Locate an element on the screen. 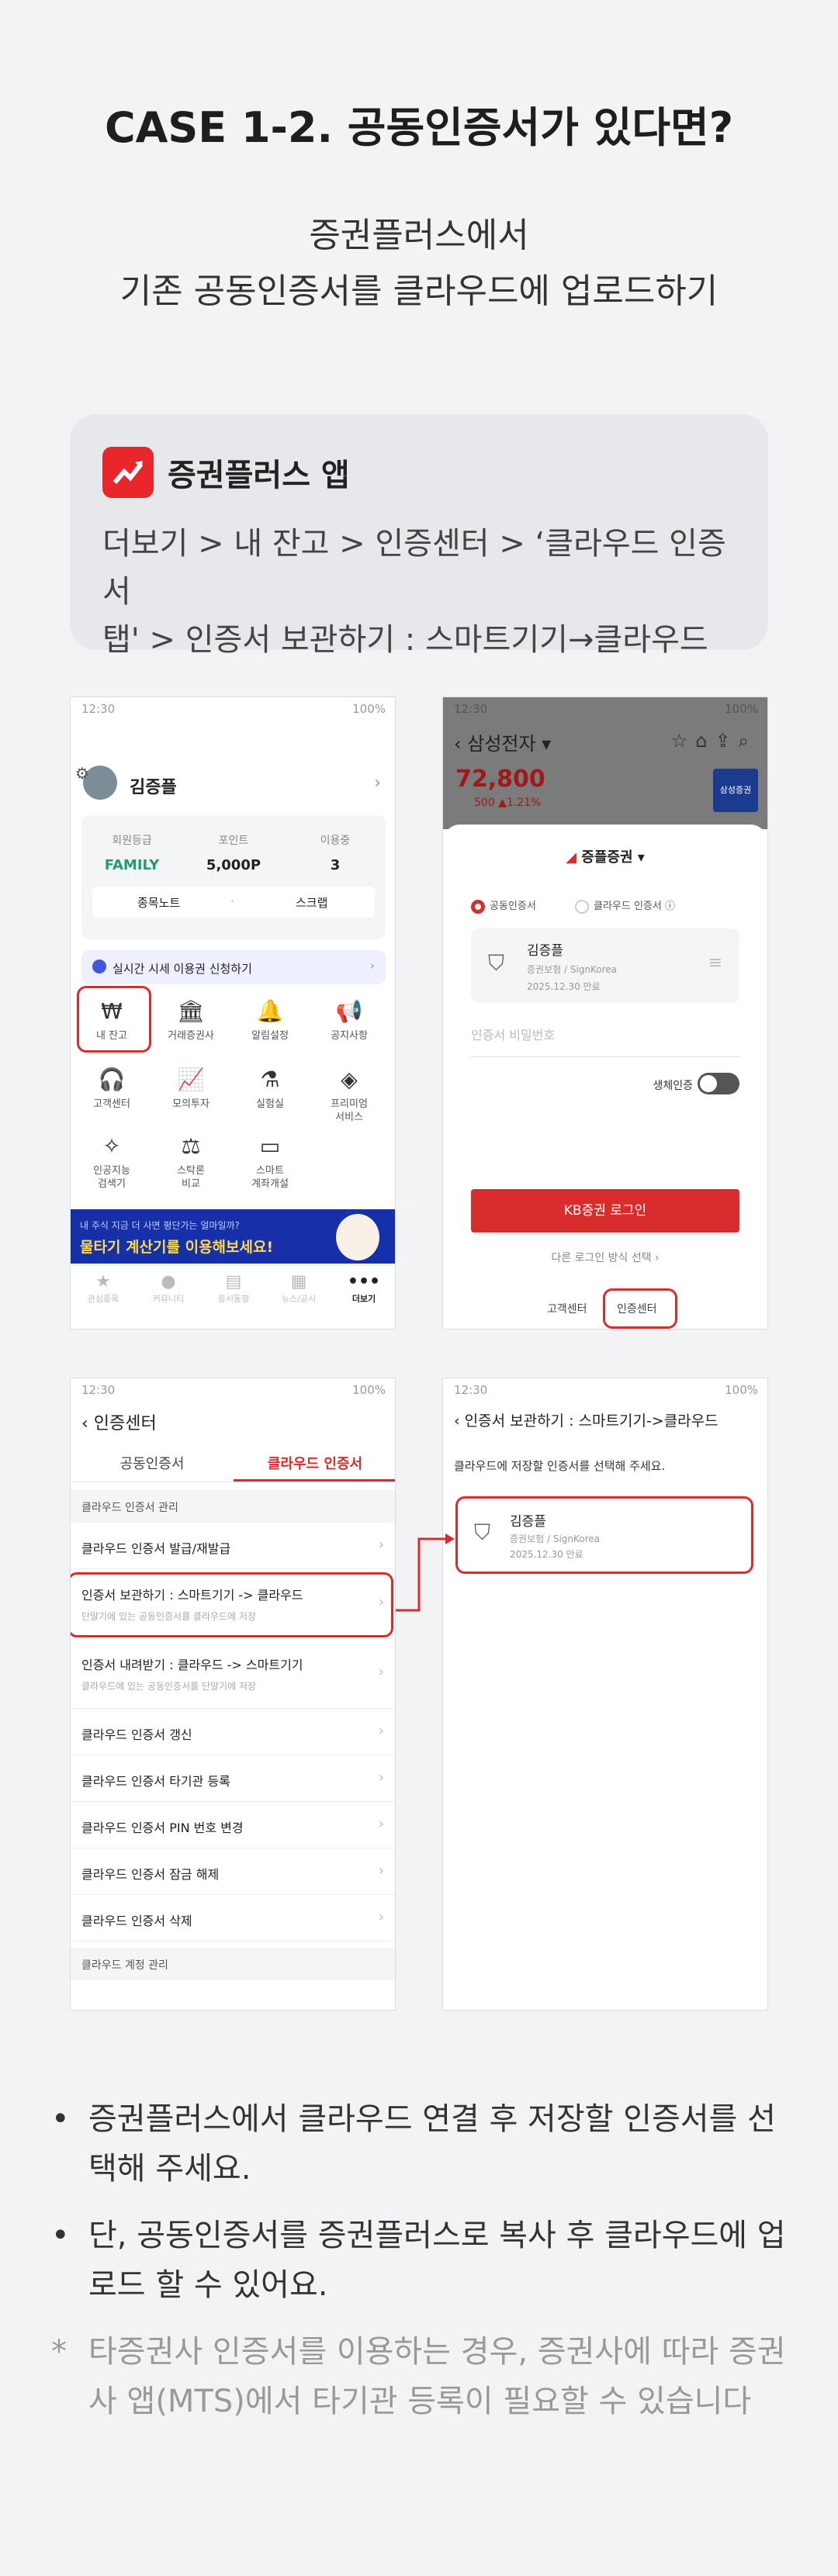 The image size is (838, 2576). row-issue: 클라우드 인증서 발급/재발급 › is located at coordinates (233, 1546).